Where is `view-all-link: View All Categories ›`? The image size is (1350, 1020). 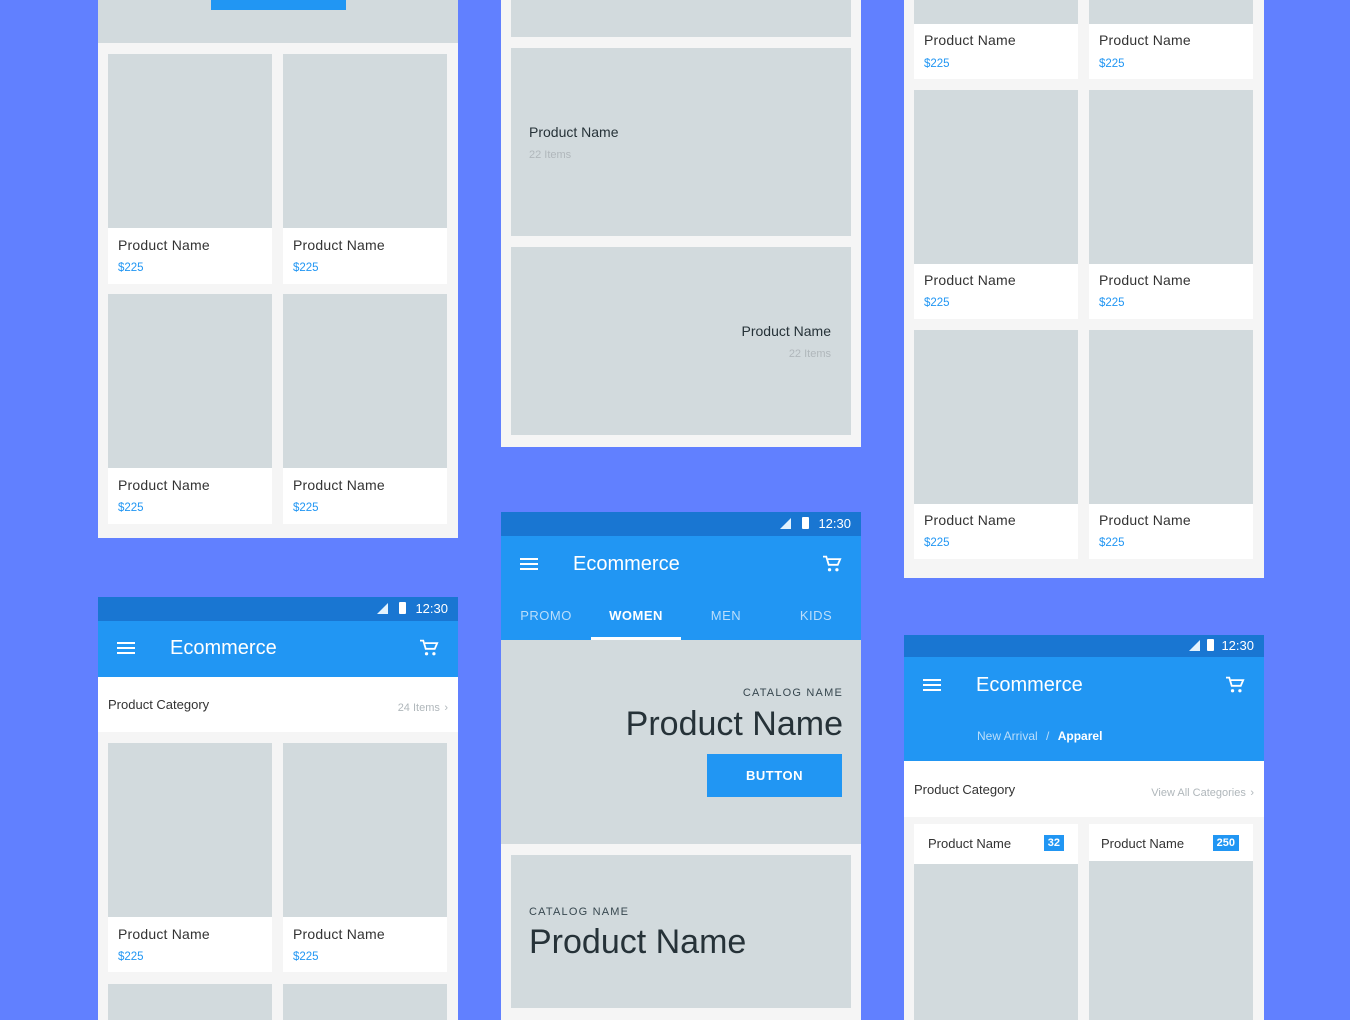 view-all-link: View All Categories › is located at coordinates (1202, 792).